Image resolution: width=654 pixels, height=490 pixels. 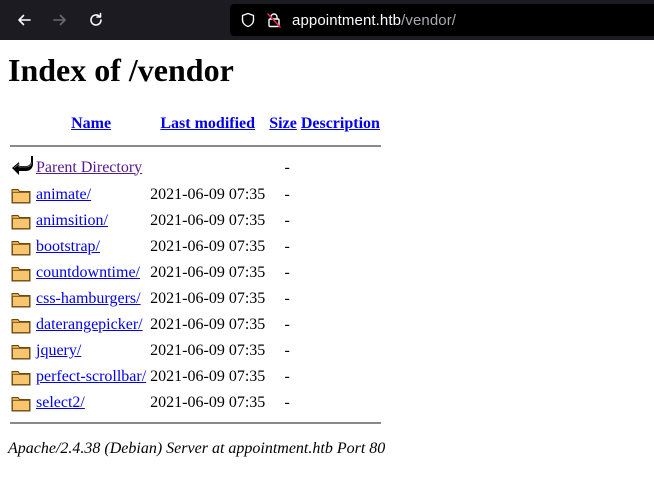 I want to click on page-title: Index of /vendor, so click(x=121, y=70).